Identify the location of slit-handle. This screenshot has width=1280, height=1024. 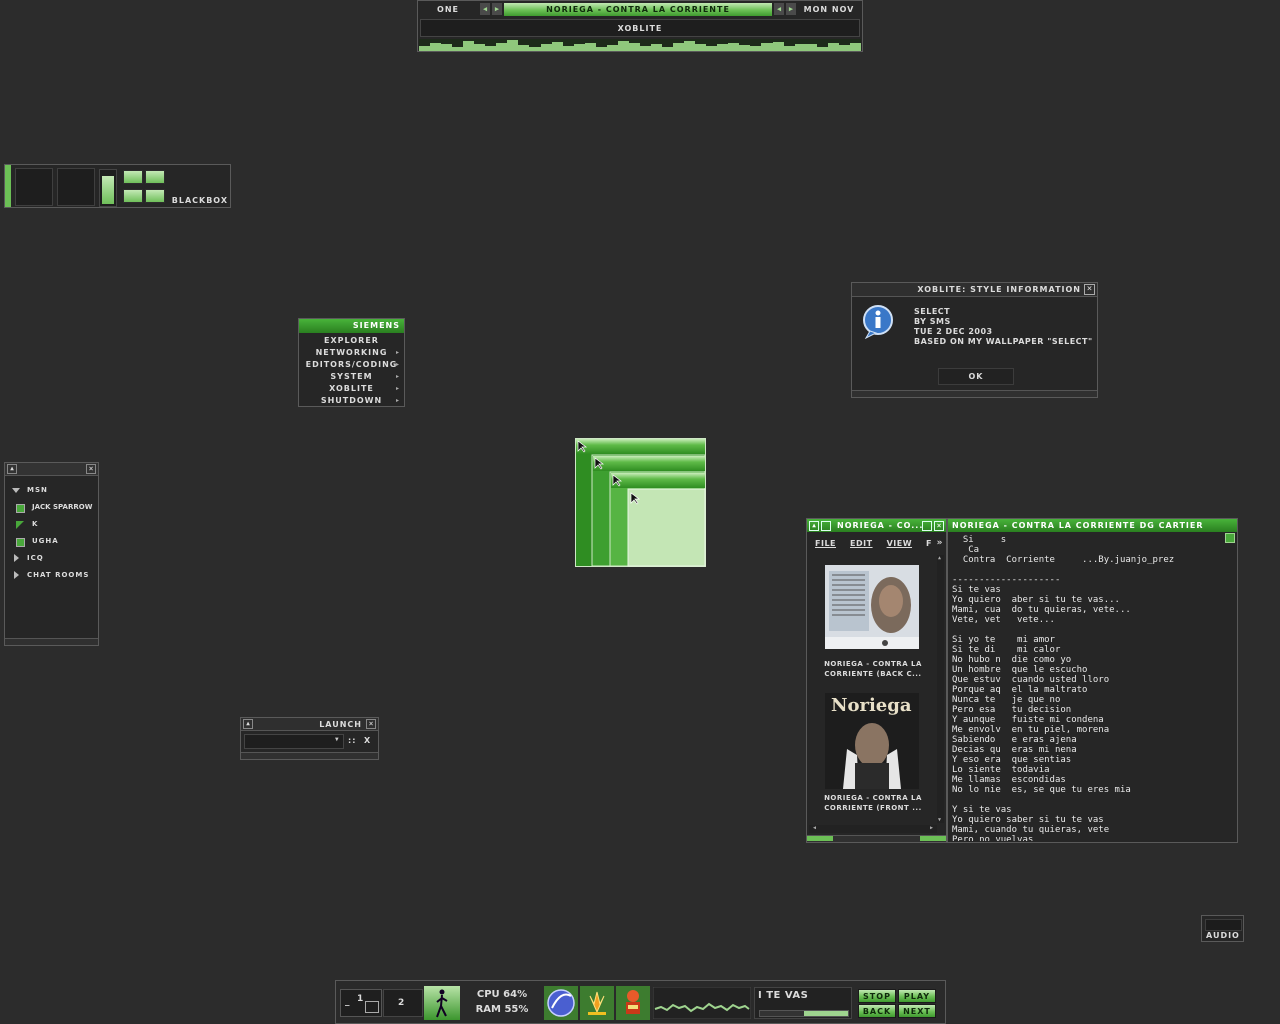
(8, 186).